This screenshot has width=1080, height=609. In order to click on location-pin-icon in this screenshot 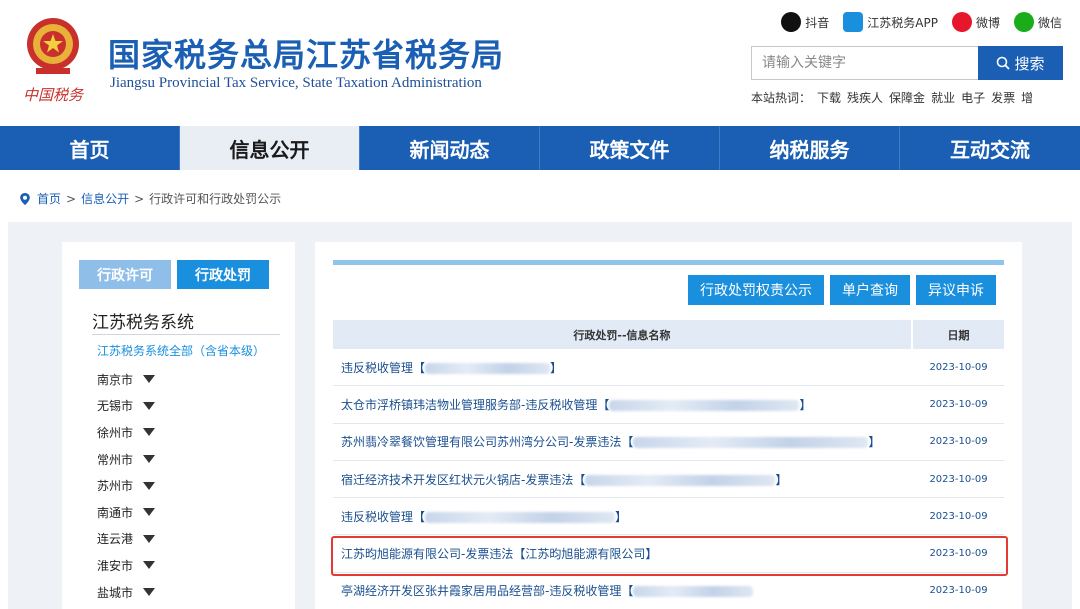, I will do `click(25, 198)`.